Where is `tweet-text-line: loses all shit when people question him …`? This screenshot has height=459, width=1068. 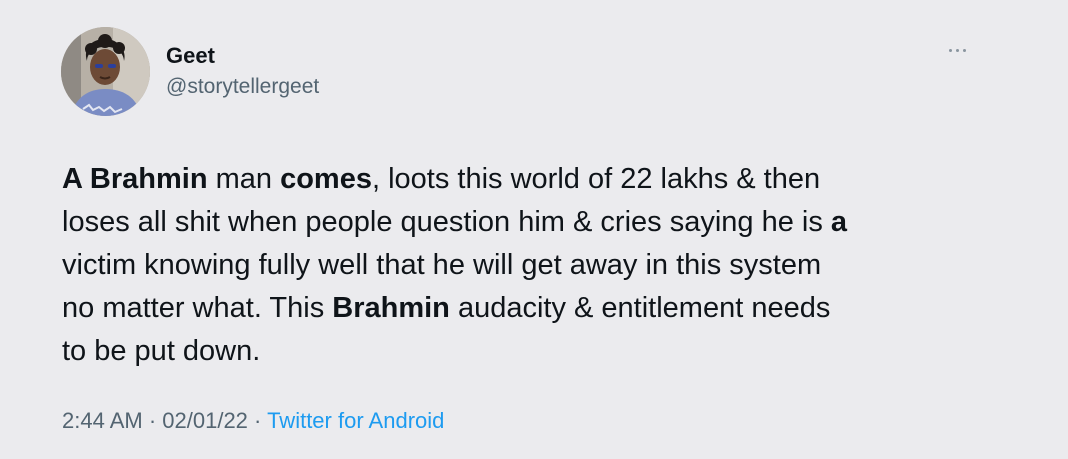
tweet-text-line: loses all shit when people question him … is located at coordinates (527, 222).